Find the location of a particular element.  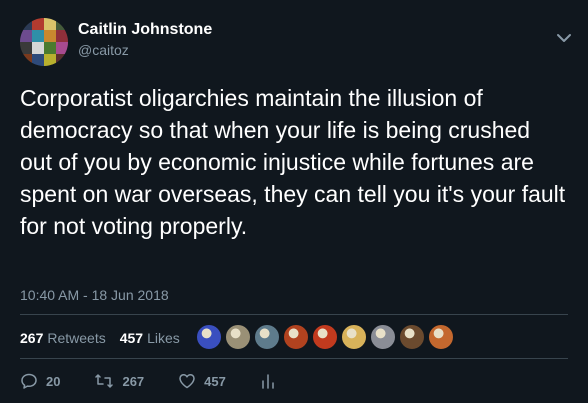

like-count: 457 is located at coordinates (215, 381).